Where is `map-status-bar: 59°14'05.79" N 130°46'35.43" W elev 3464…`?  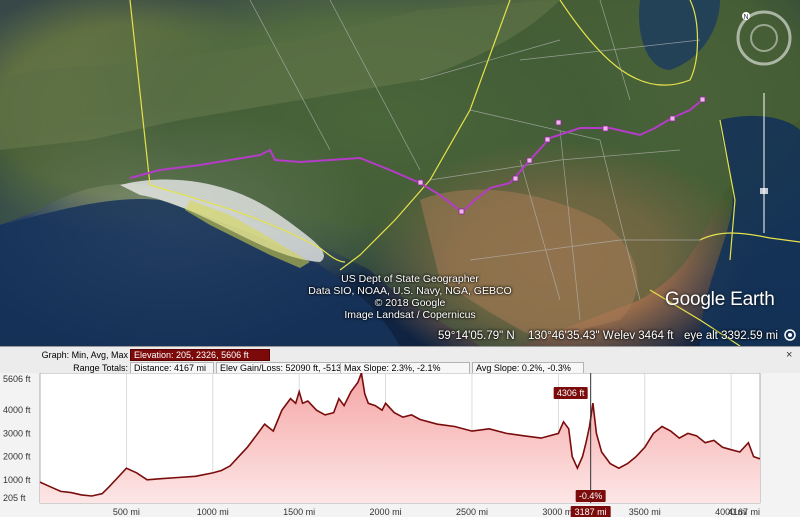 map-status-bar: 59°14'05.79" N 130°46'35.43" W elev 3464… is located at coordinates (400, 337).